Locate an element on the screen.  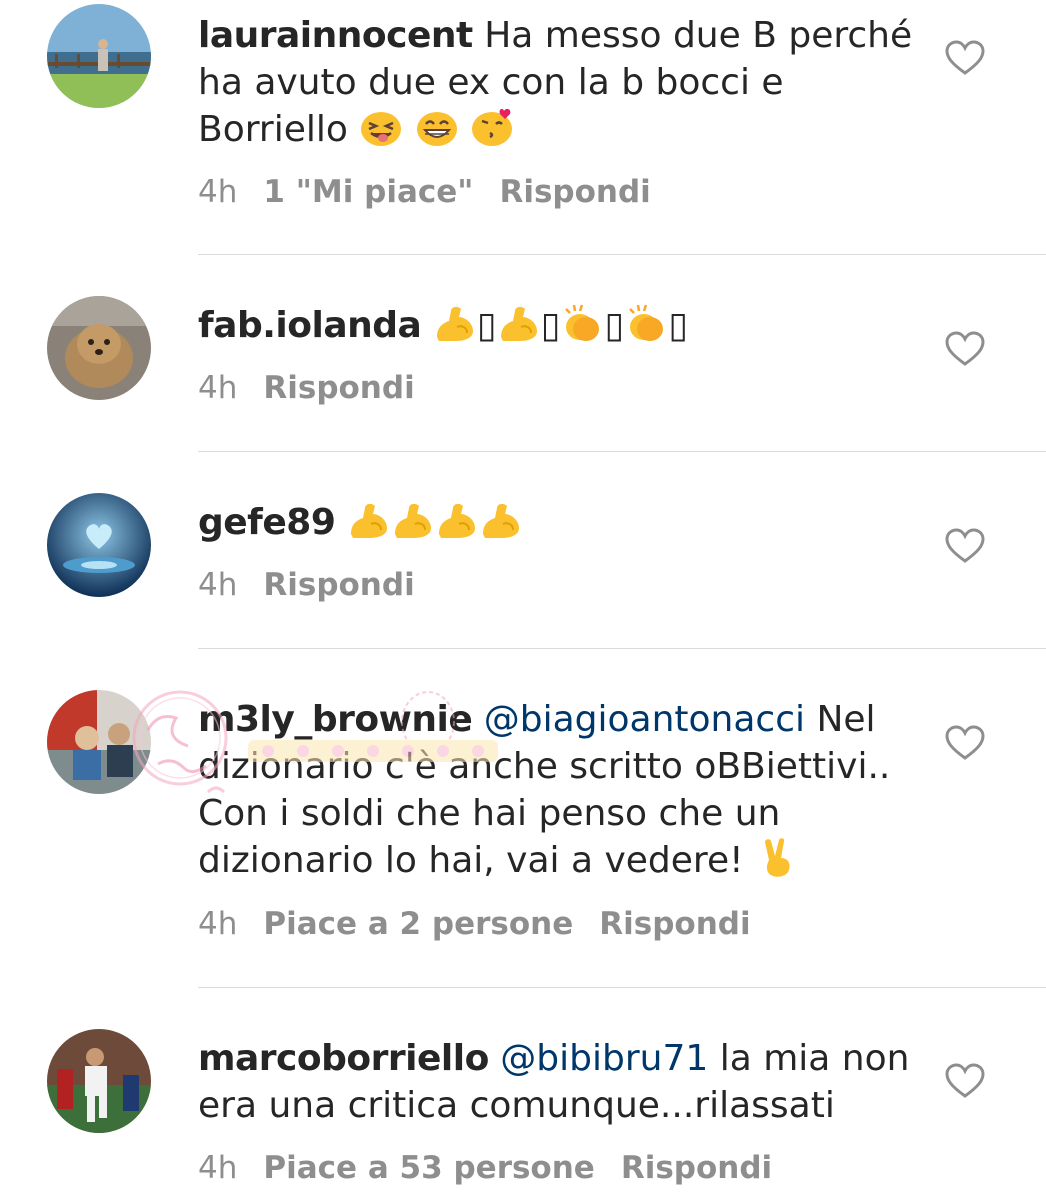
comment-likes: Piace a 53 persone is located at coordinates (428, 1168).